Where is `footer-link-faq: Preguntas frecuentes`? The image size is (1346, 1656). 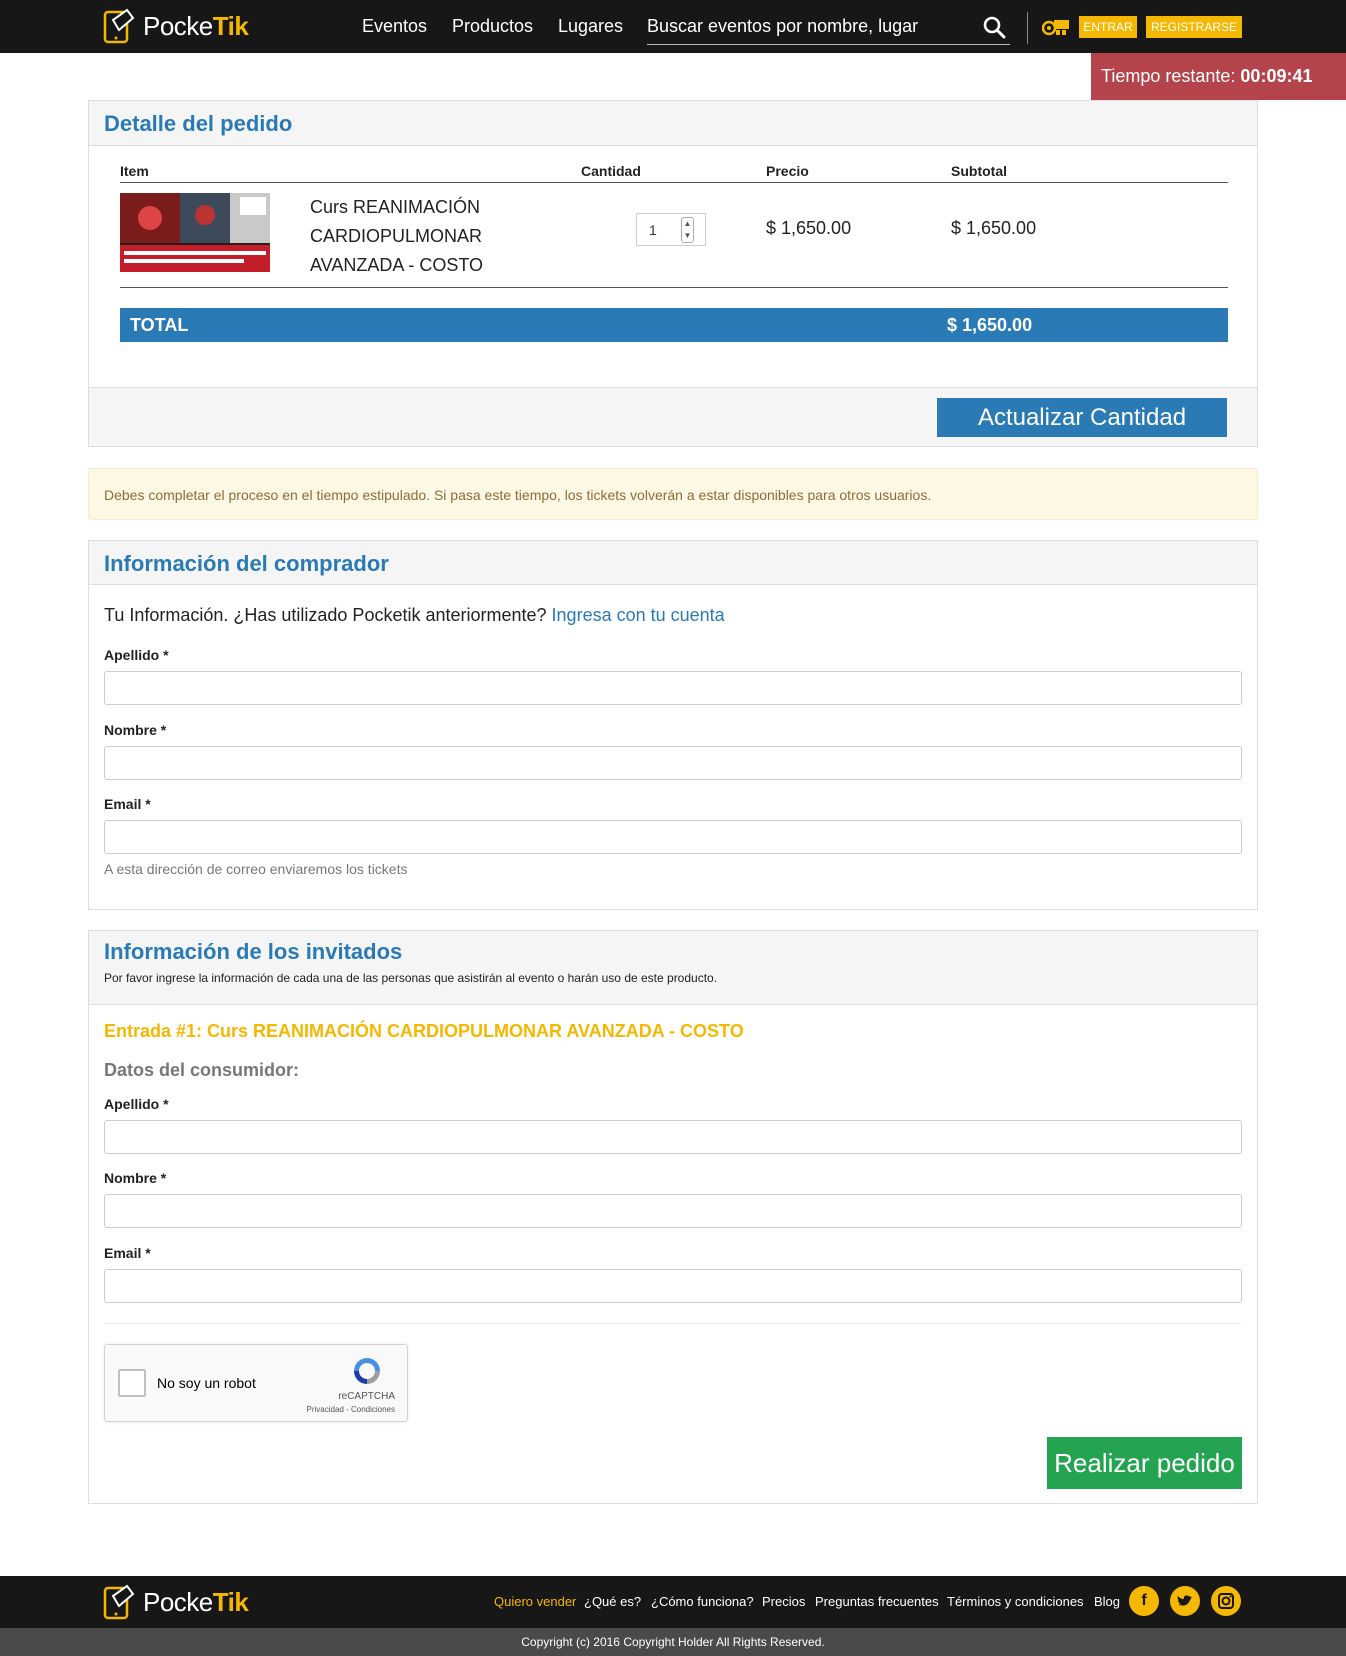
footer-link-faq: Preguntas frecuentes is located at coordinates (877, 1601).